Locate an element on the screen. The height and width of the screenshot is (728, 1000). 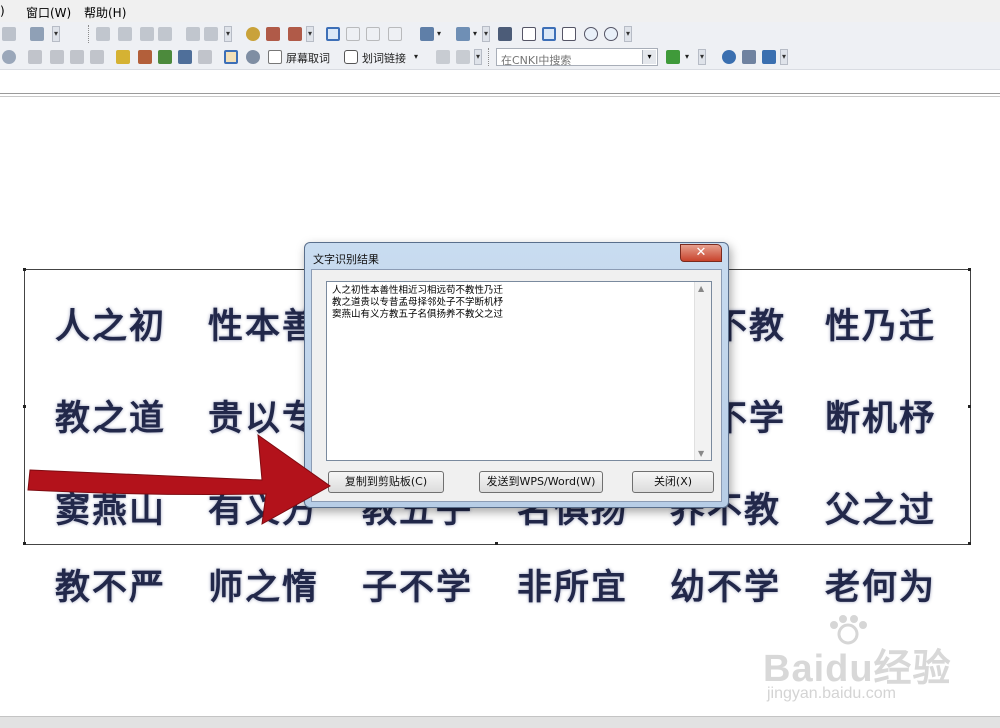
menu-edit-fragment: ) is located at coordinates (2, 11).